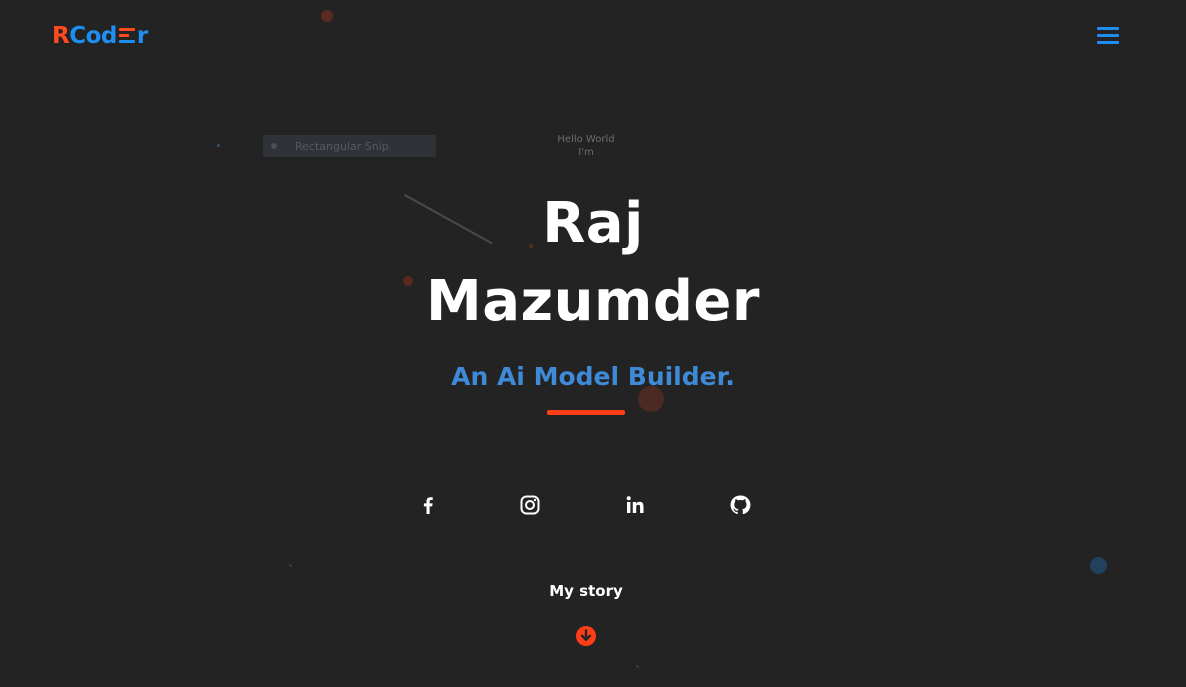 This screenshot has width=1186, height=687. What do you see at coordinates (142, 36) in the screenshot?
I see `logo-letter-r-tail: r` at bounding box center [142, 36].